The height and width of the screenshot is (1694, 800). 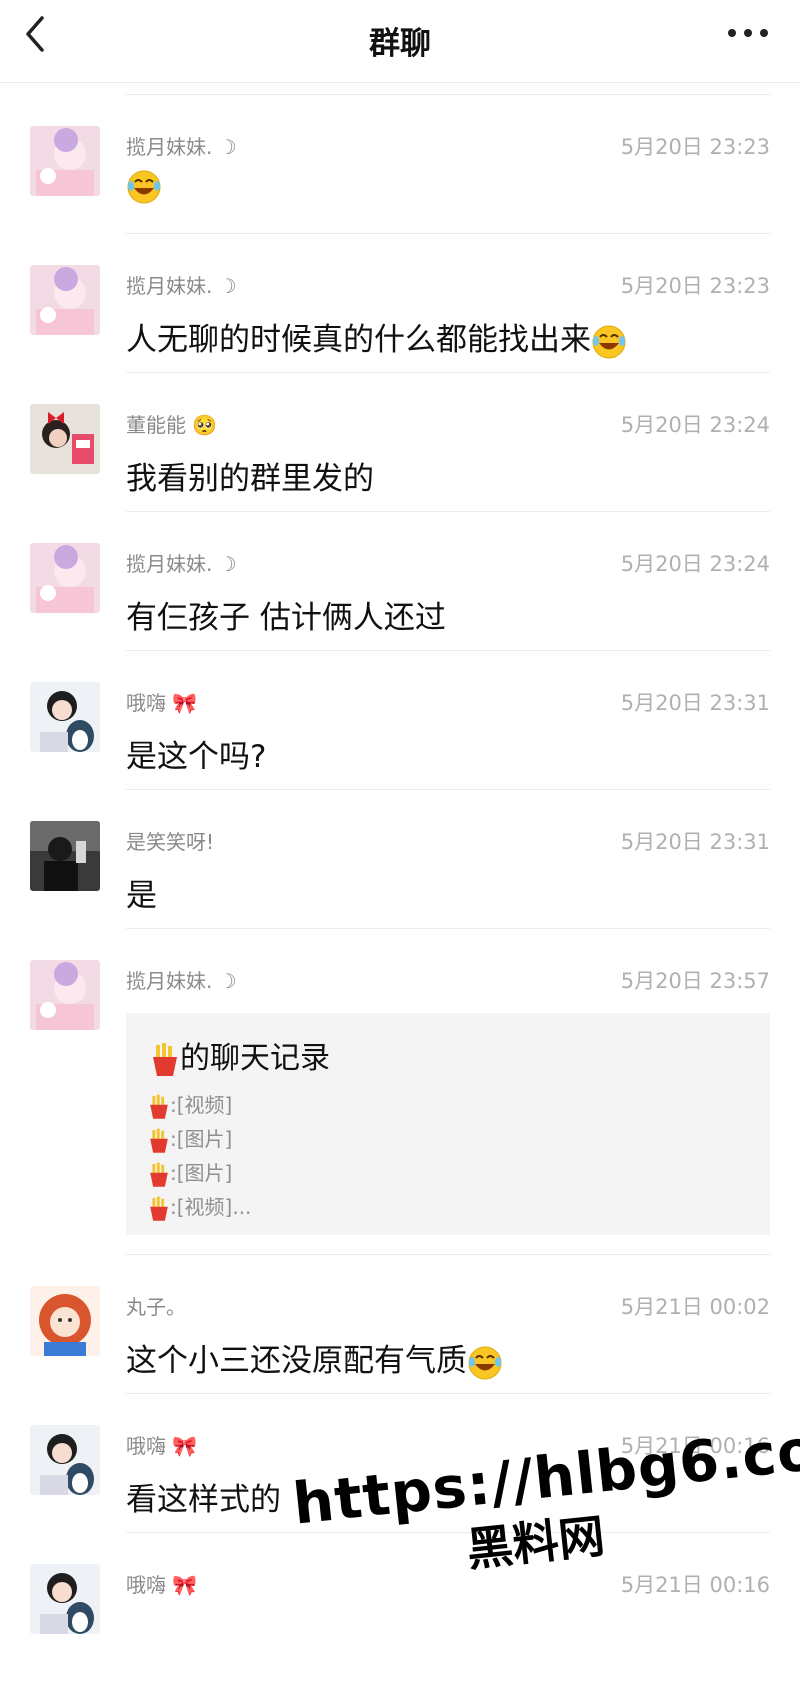 What do you see at coordinates (400, 580) in the screenshot?
I see `message-item: 揽月妹妹. ☽ 5月20日 23:24 有仨孩子 估计俩人还过` at bounding box center [400, 580].